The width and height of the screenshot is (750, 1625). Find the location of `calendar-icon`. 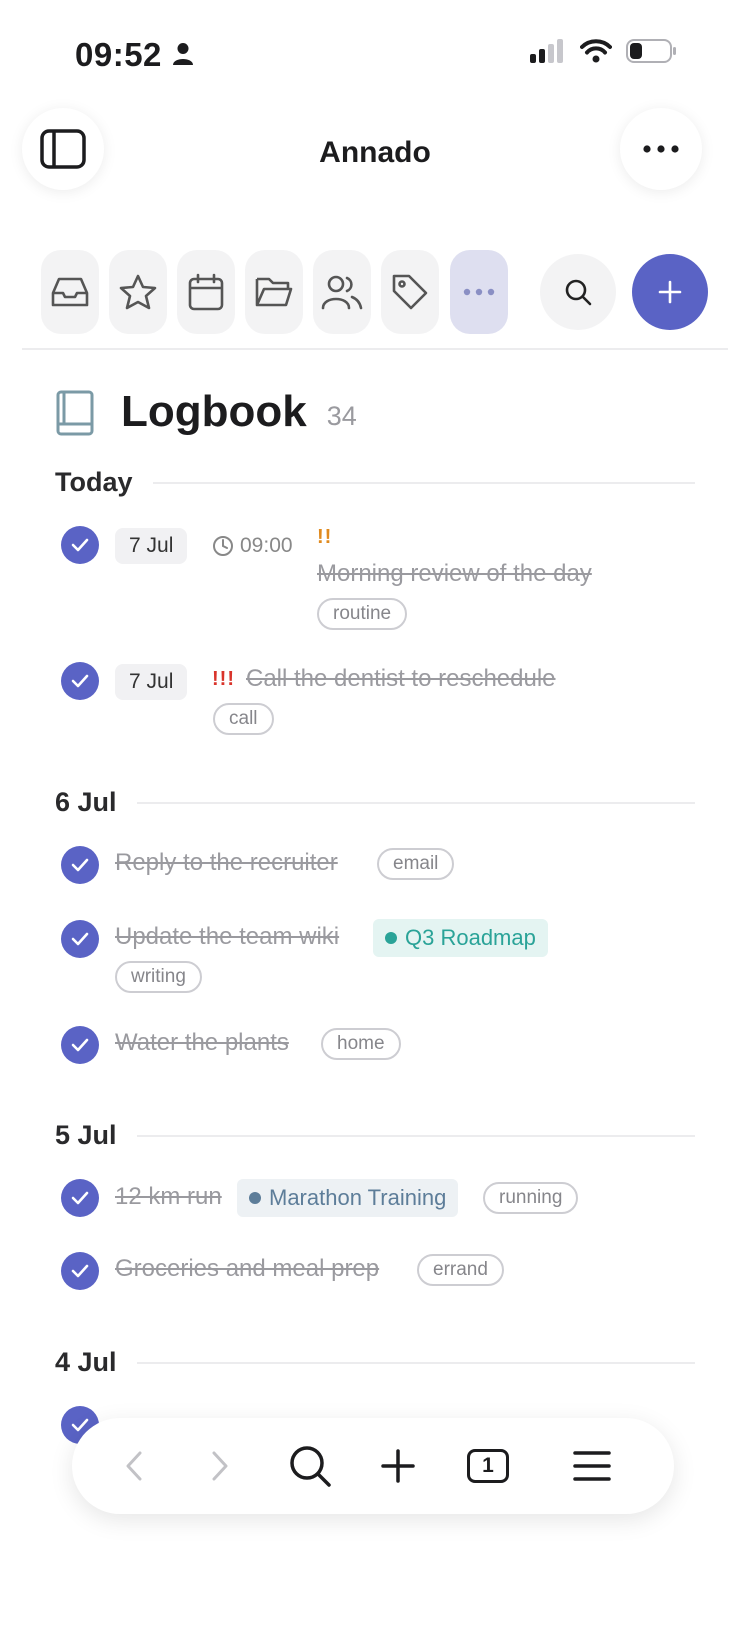

calendar-icon is located at coordinates (206, 292).